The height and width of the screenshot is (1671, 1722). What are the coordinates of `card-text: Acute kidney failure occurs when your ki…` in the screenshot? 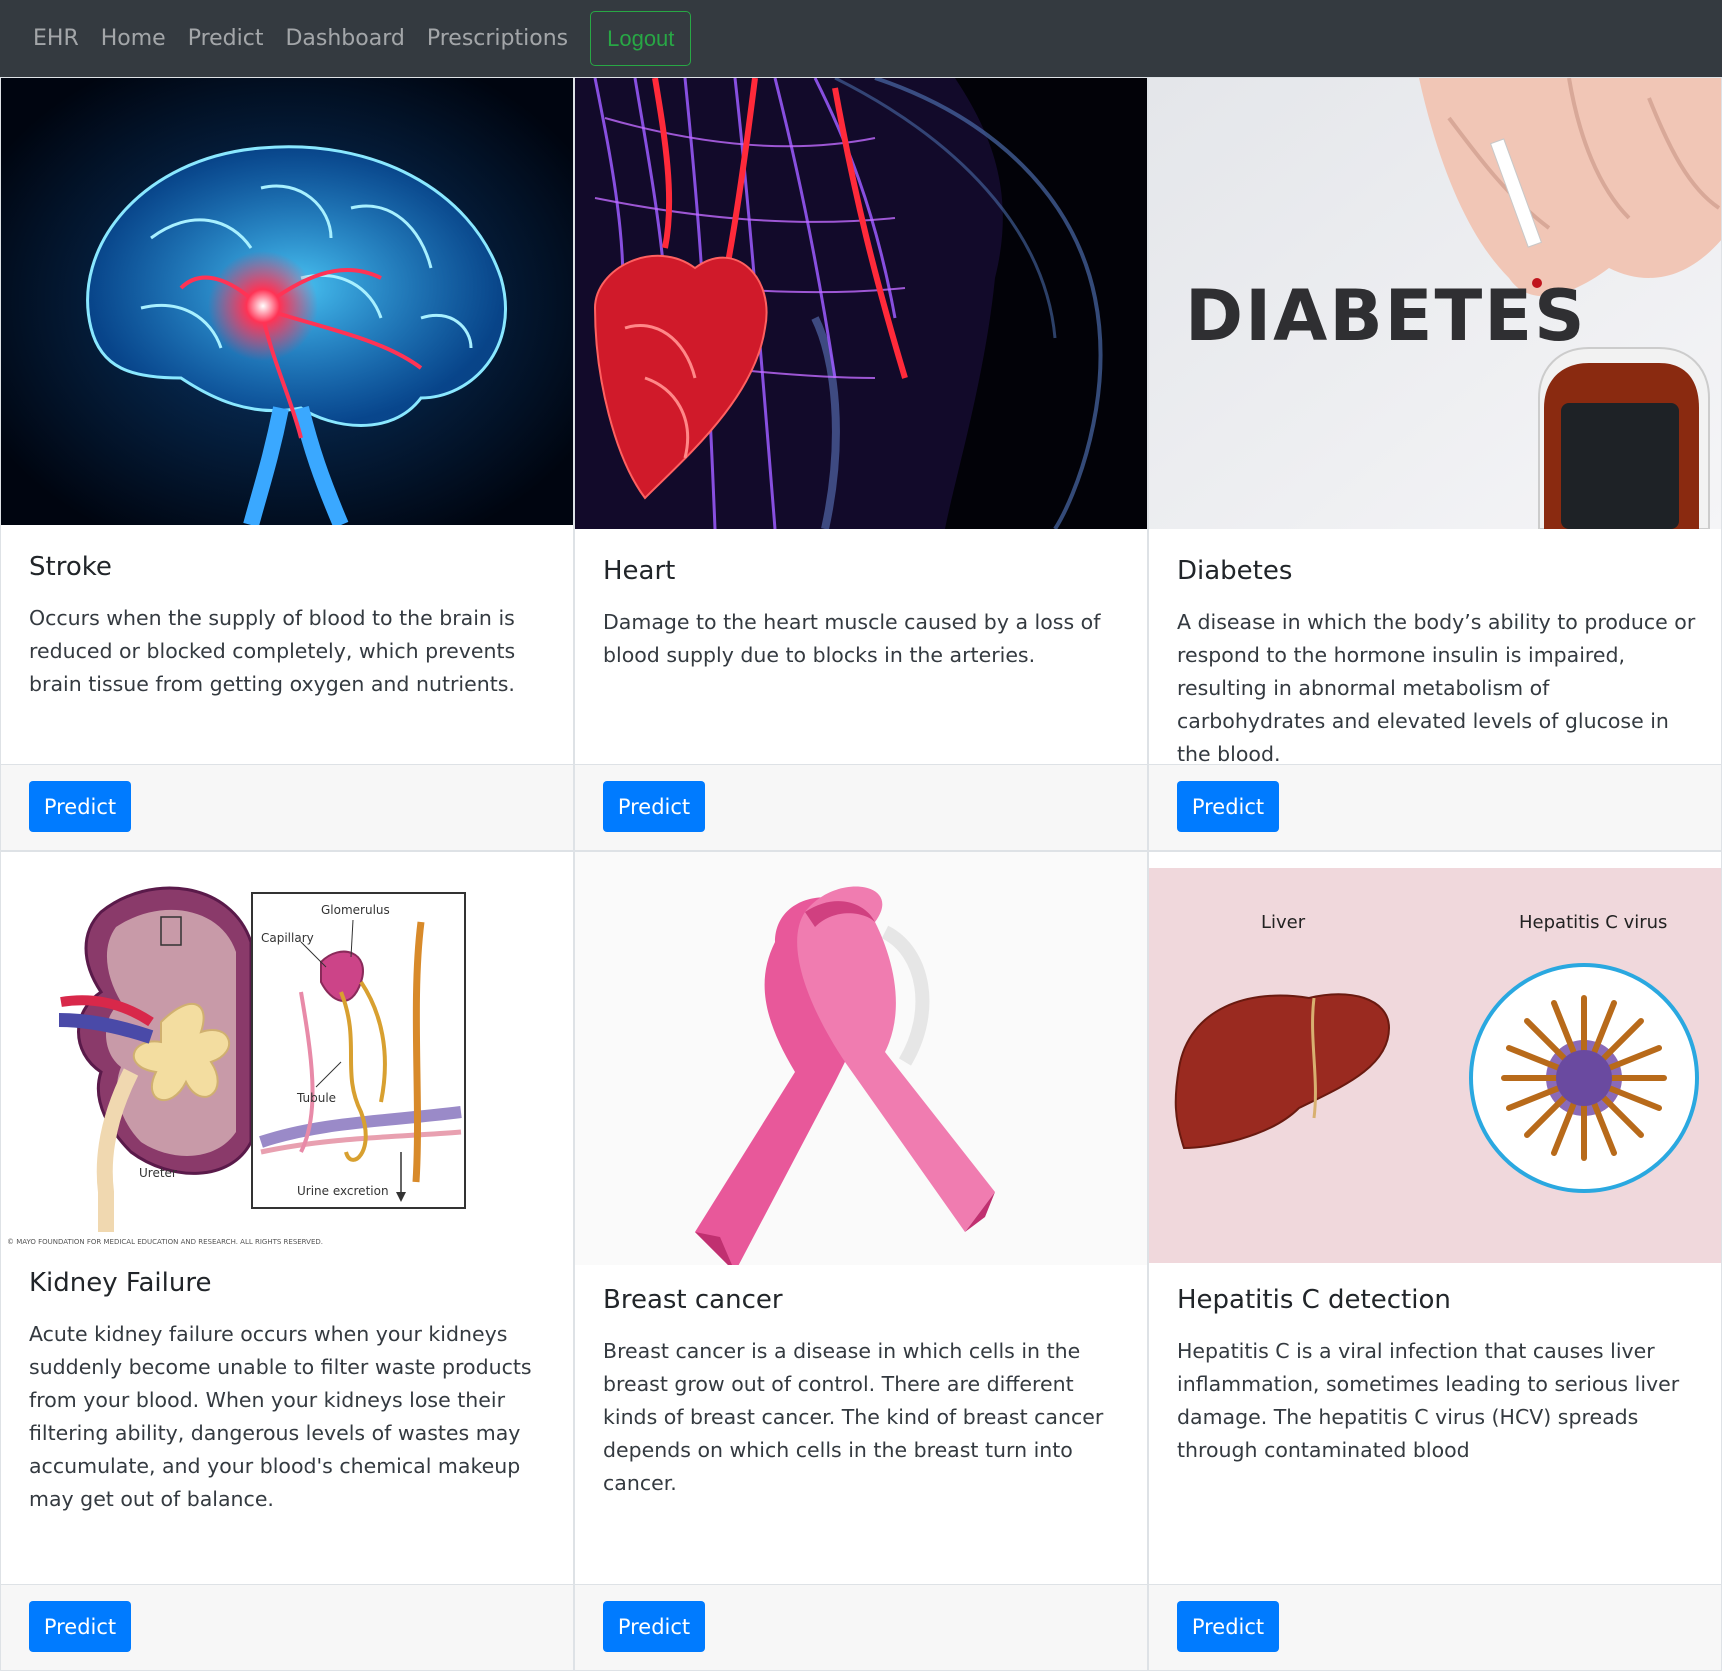 It's located at (280, 1416).